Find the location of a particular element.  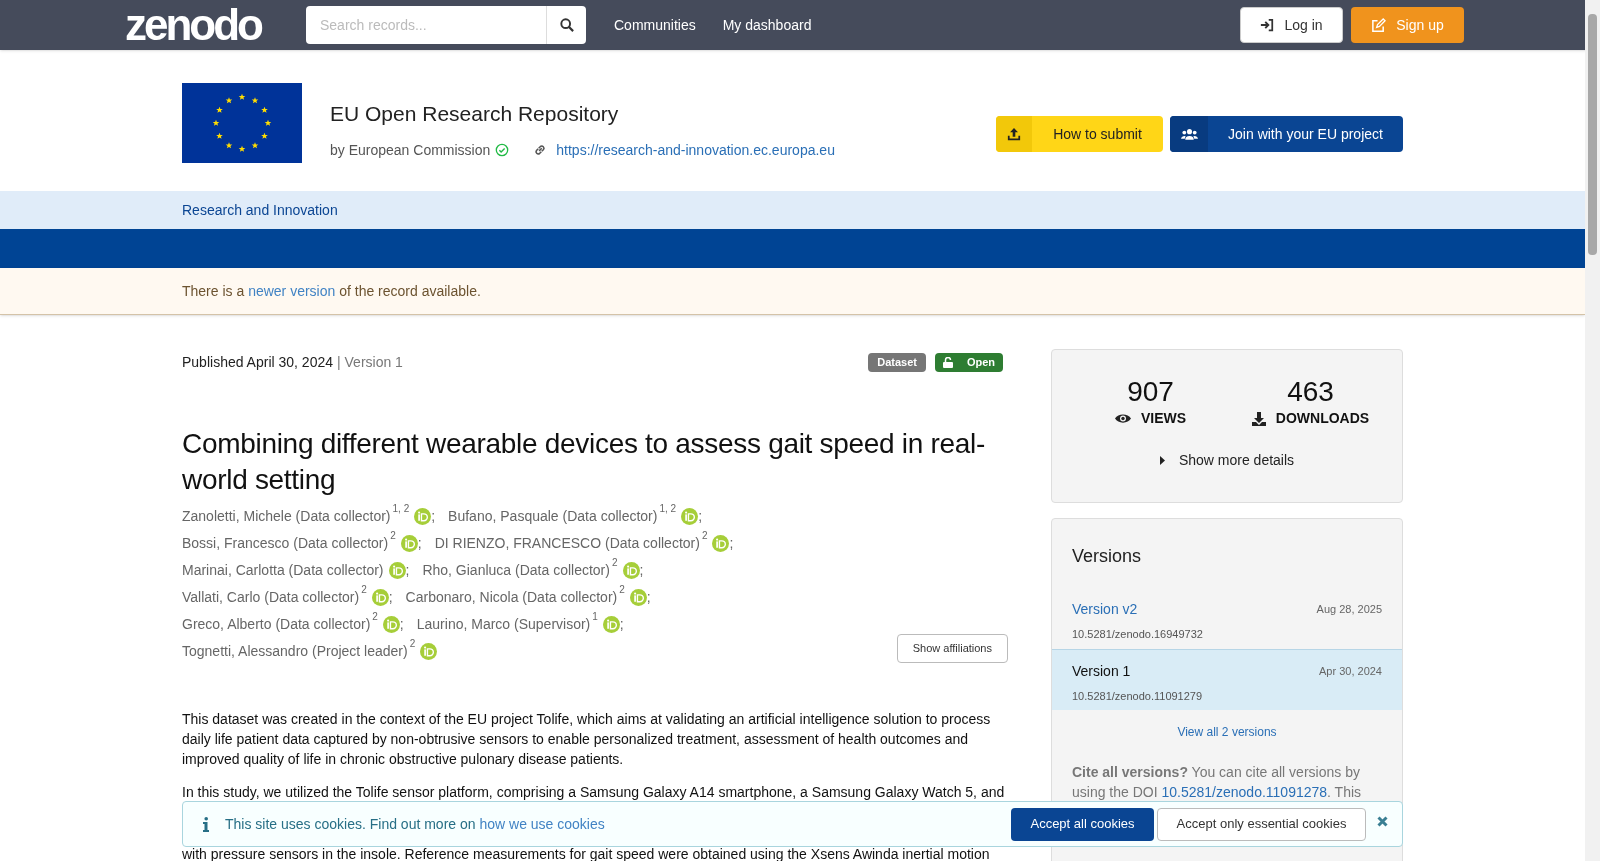

nav-link: Communities is located at coordinates (655, 25).